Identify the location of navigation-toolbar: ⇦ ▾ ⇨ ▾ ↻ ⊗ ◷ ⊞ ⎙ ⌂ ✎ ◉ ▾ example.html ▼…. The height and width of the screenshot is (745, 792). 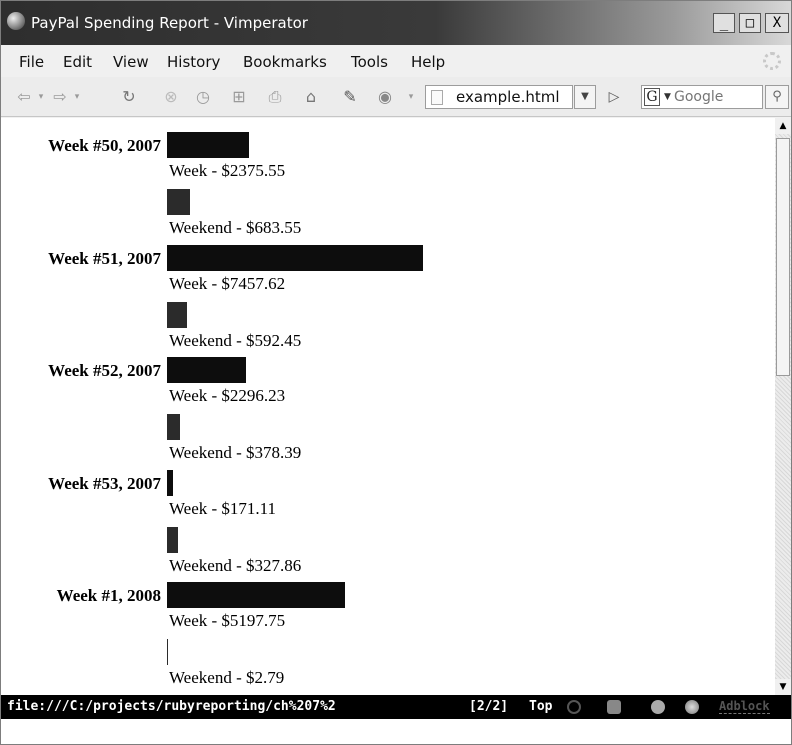
(396, 97).